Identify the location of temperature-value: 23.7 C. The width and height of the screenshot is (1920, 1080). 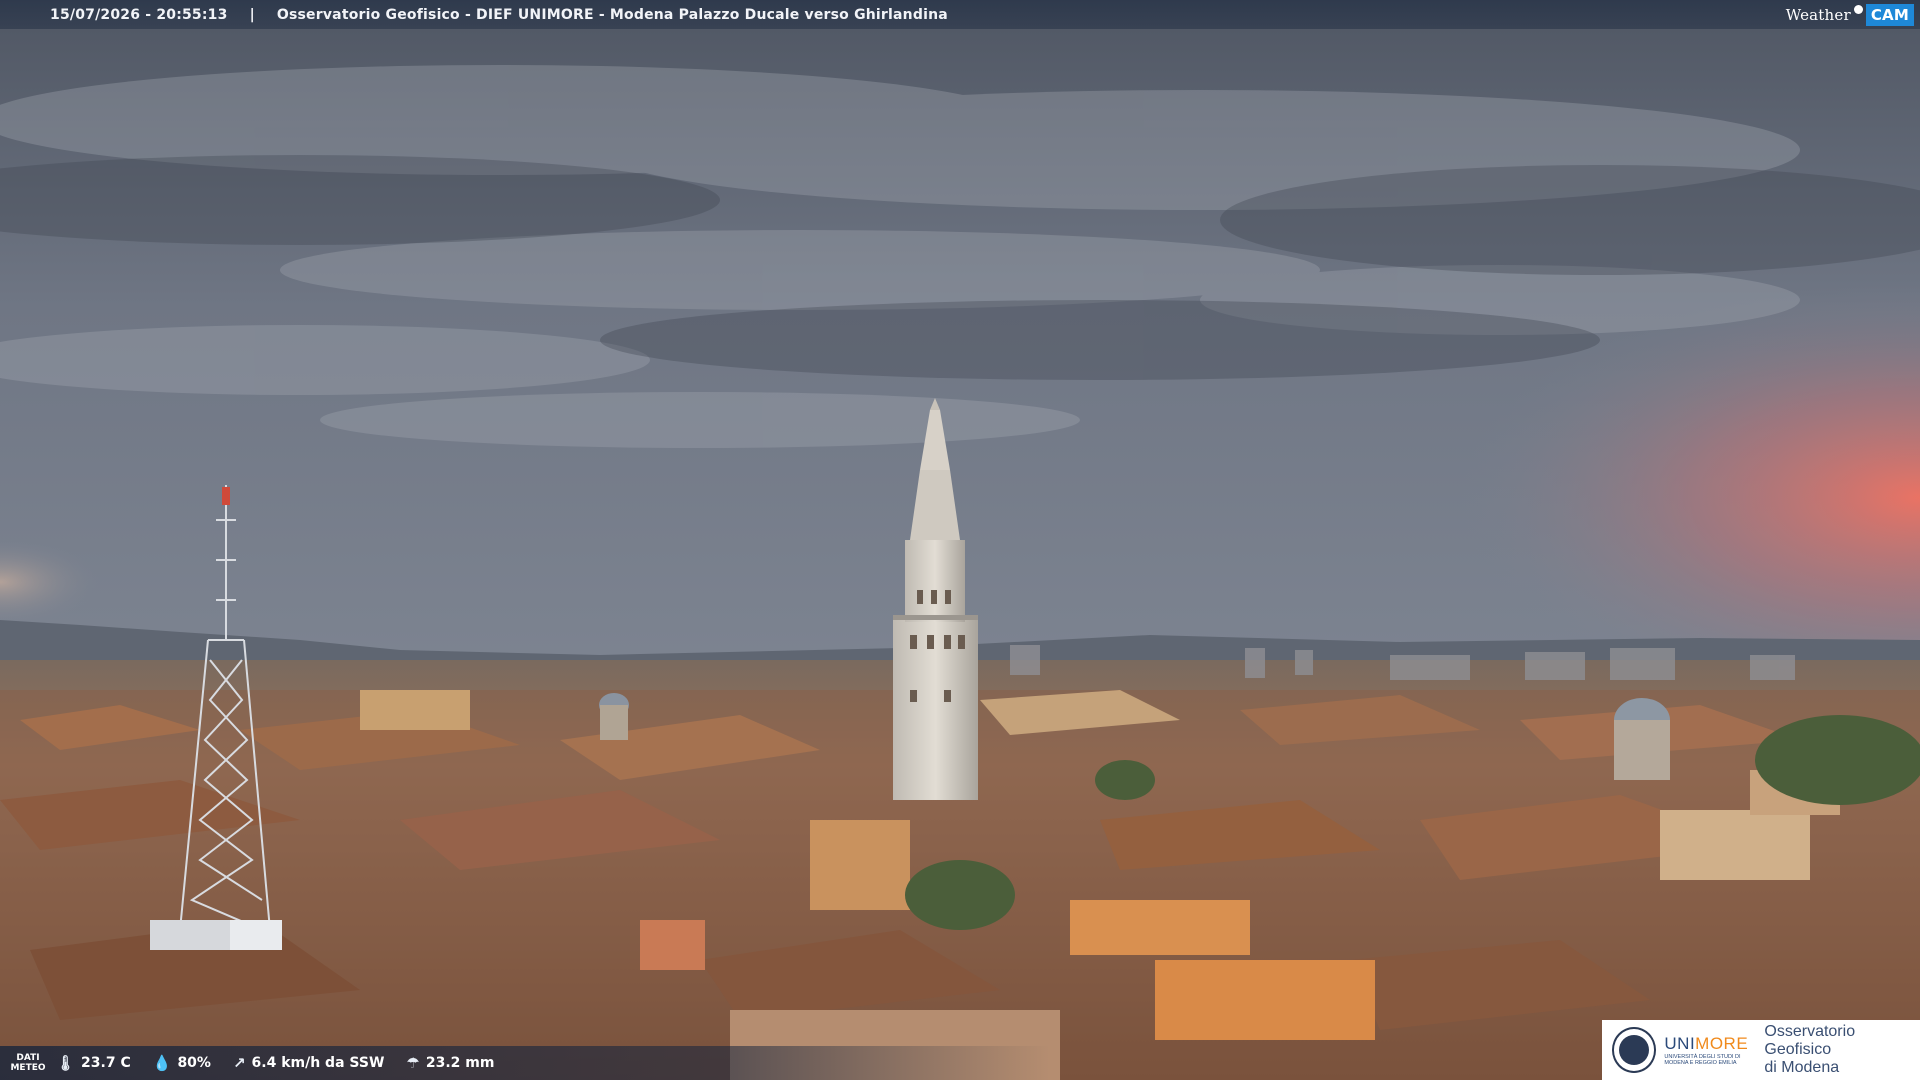
(106, 1063).